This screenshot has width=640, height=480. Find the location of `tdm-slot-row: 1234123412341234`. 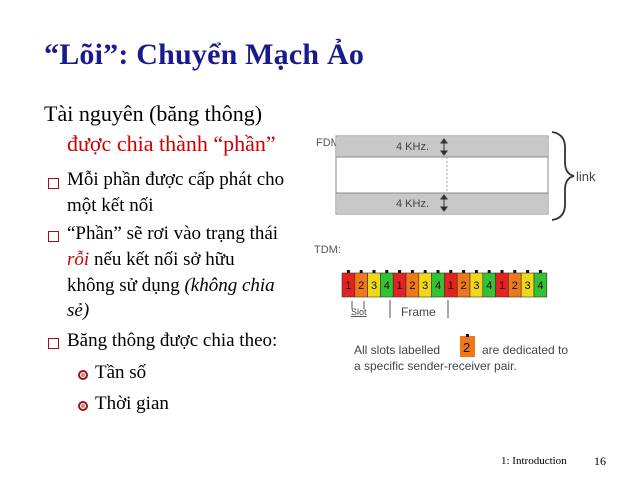

tdm-slot-row: 1234123412341234 is located at coordinates (444, 284).